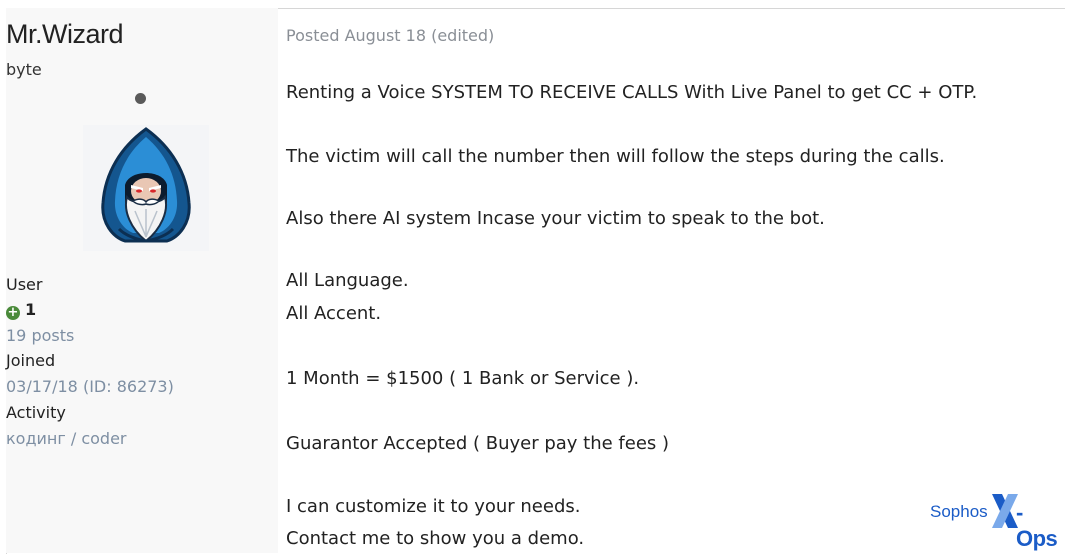  Describe the element at coordinates (433, 506) in the screenshot. I see `post-line: I can customize it to your needs.` at that location.